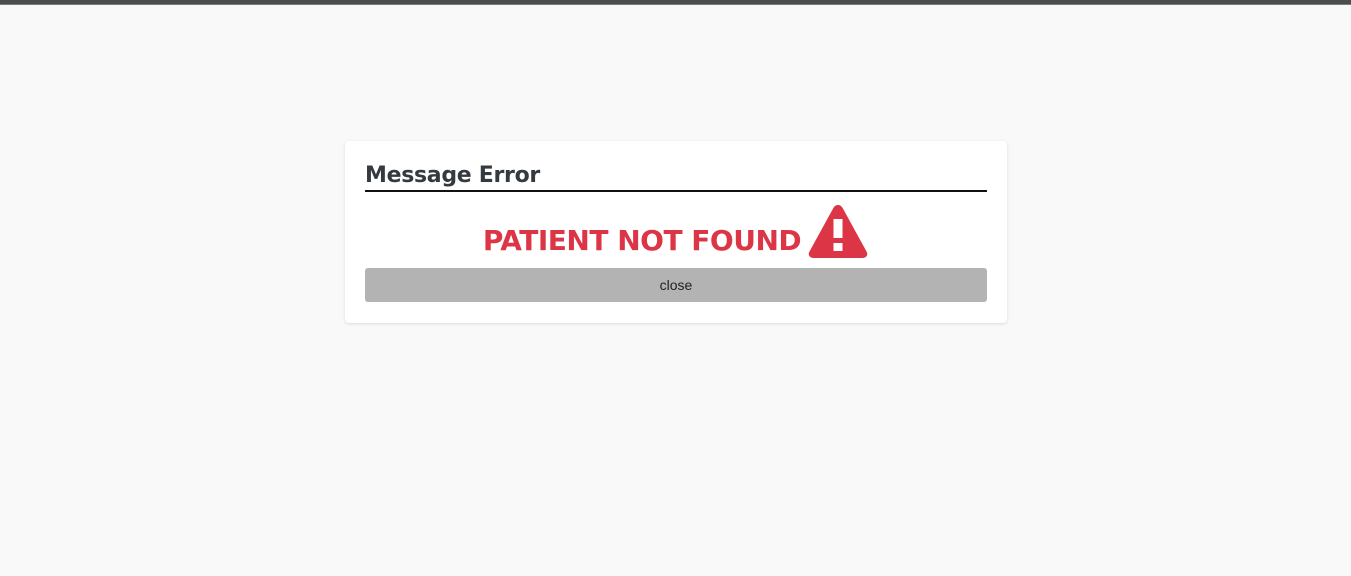 The height and width of the screenshot is (576, 1351). Describe the element at coordinates (676, 191) in the screenshot. I see `title-divider` at that location.